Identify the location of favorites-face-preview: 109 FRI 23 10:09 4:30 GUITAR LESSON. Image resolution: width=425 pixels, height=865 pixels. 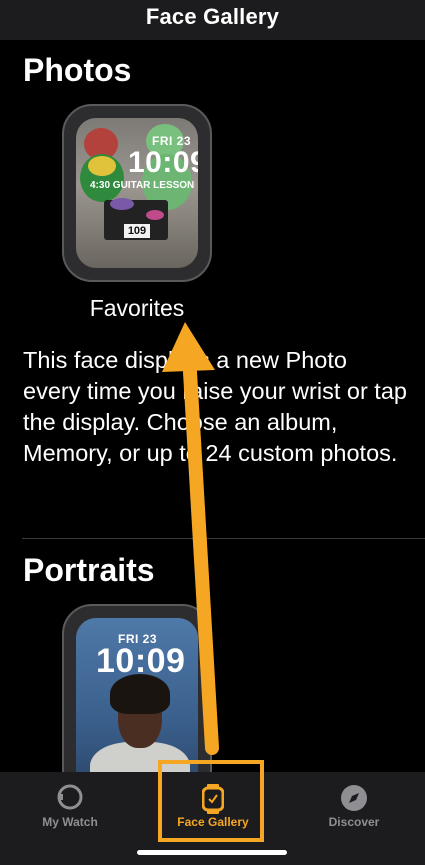
(137, 193).